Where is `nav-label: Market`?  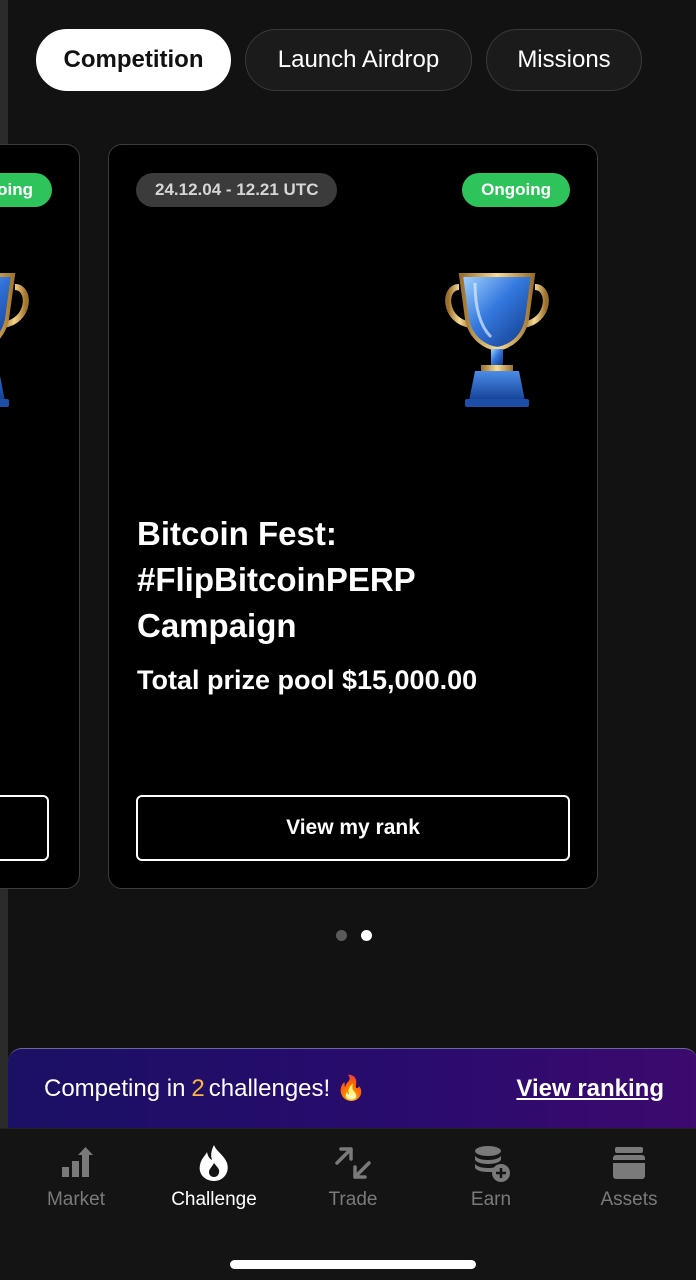 nav-label: Market is located at coordinates (76, 1199).